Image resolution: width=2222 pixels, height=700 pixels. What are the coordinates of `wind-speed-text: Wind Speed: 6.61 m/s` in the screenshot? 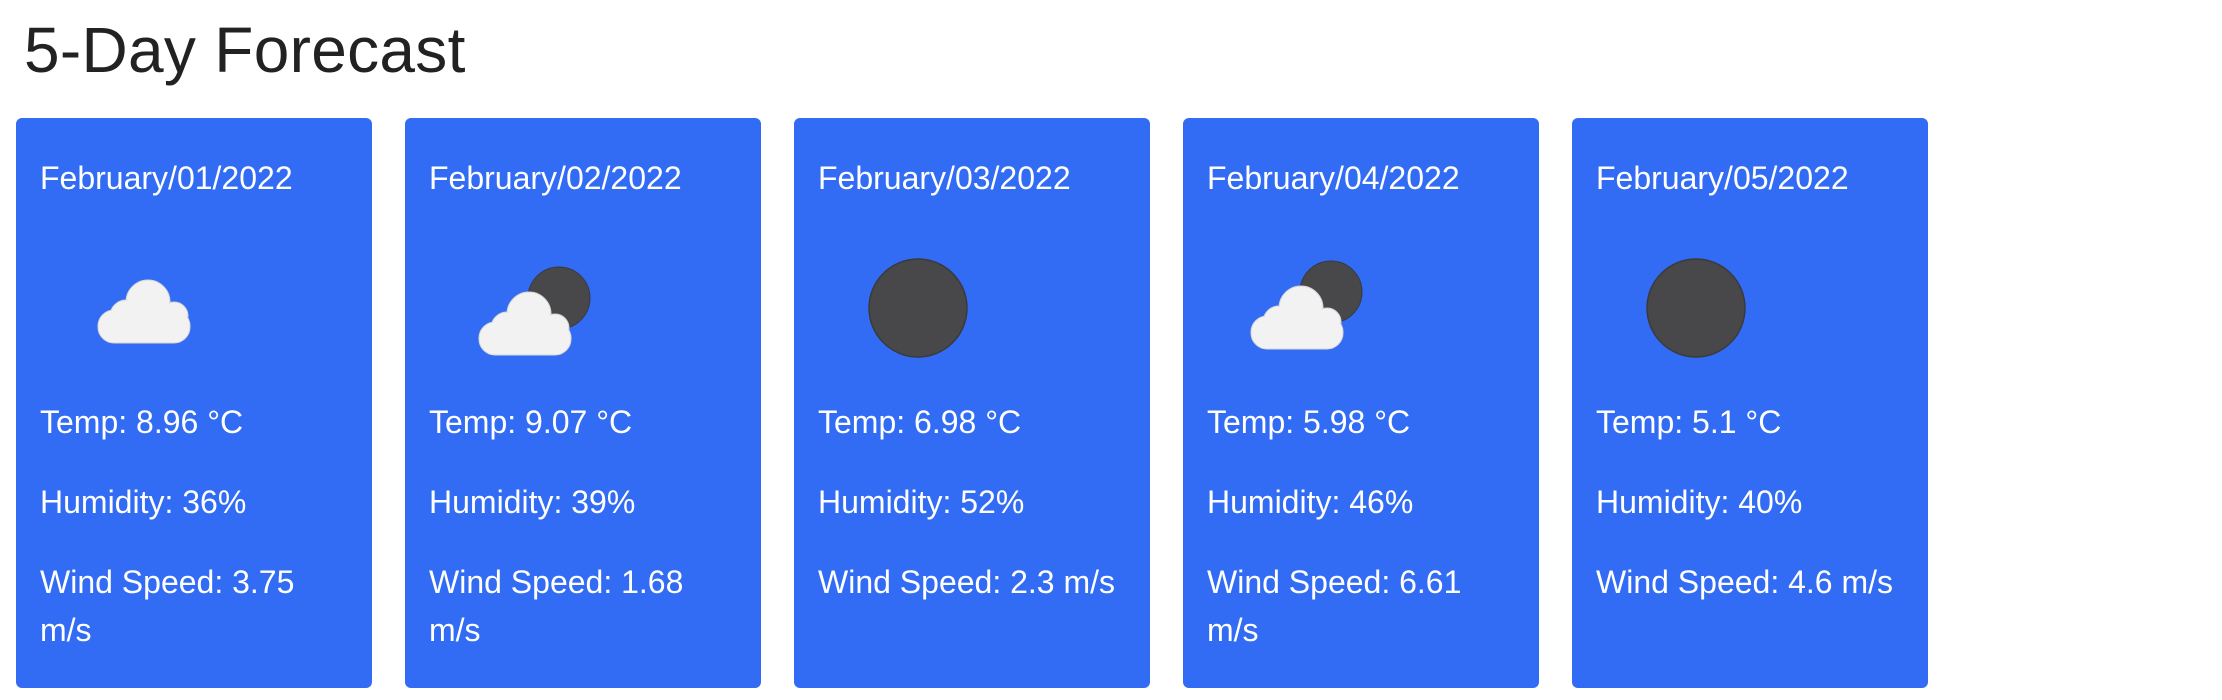 It's located at (1334, 606).